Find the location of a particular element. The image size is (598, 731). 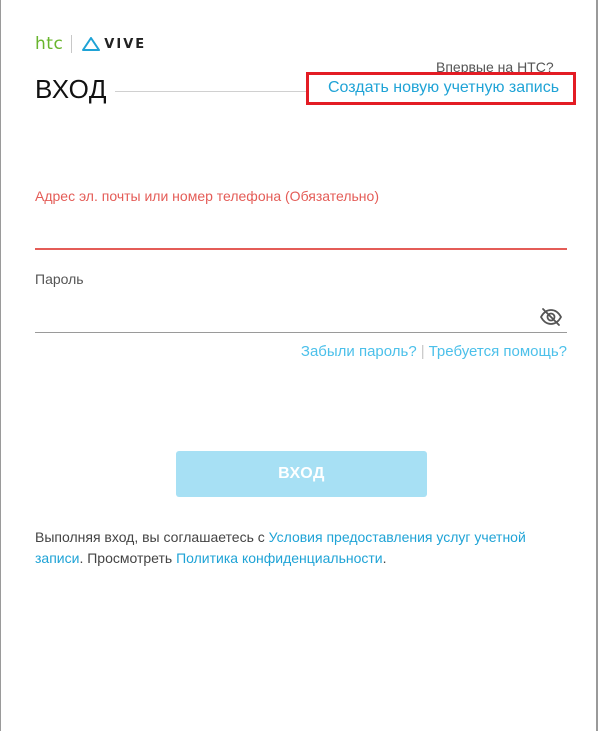

terms-middle-text: . Просмотреть is located at coordinates (128, 558).